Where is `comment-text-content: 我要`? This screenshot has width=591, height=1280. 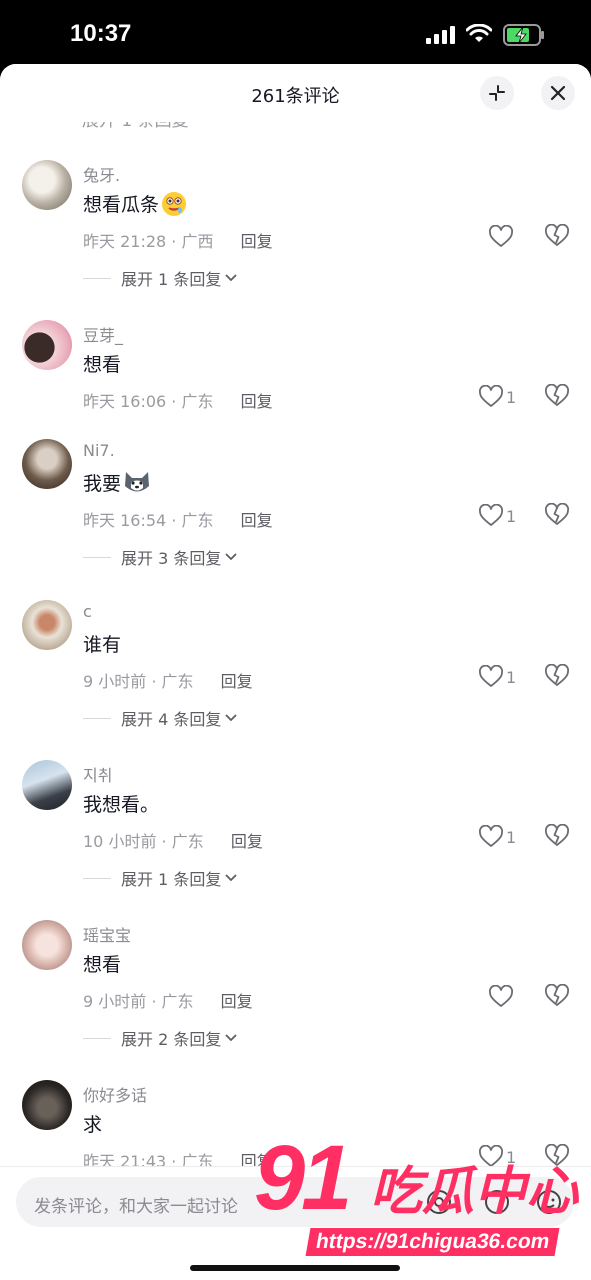
comment-text-content: 我要 is located at coordinates (102, 484).